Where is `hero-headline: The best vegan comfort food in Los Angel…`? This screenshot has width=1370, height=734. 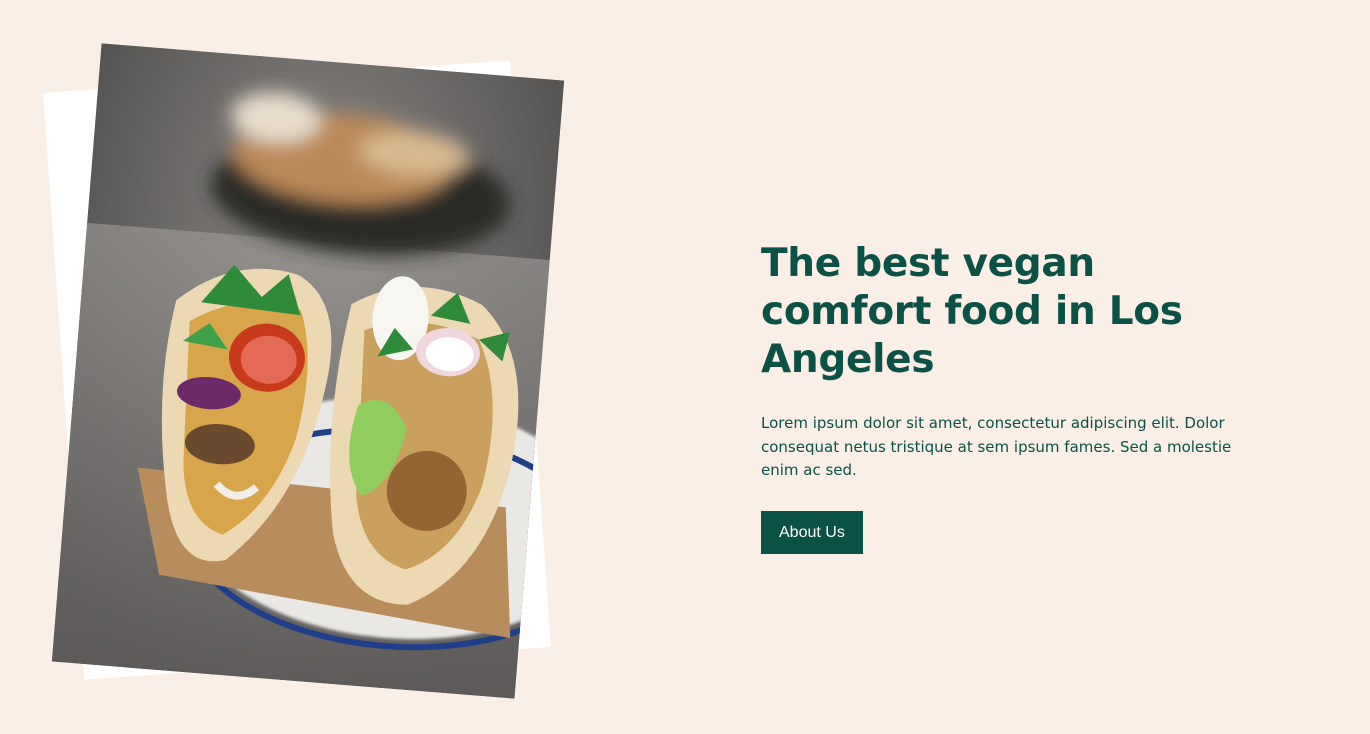 hero-headline: The best vegan comfort food in Los Angel… is located at coordinates (972, 311).